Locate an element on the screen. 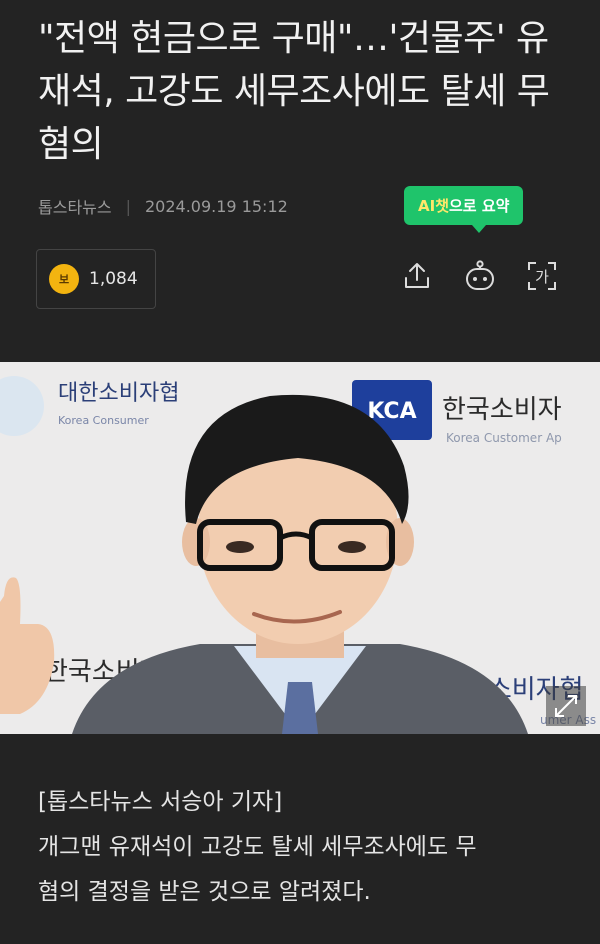 The height and width of the screenshot is (944, 600). ai-summary-tail is located at coordinates (479, 229).